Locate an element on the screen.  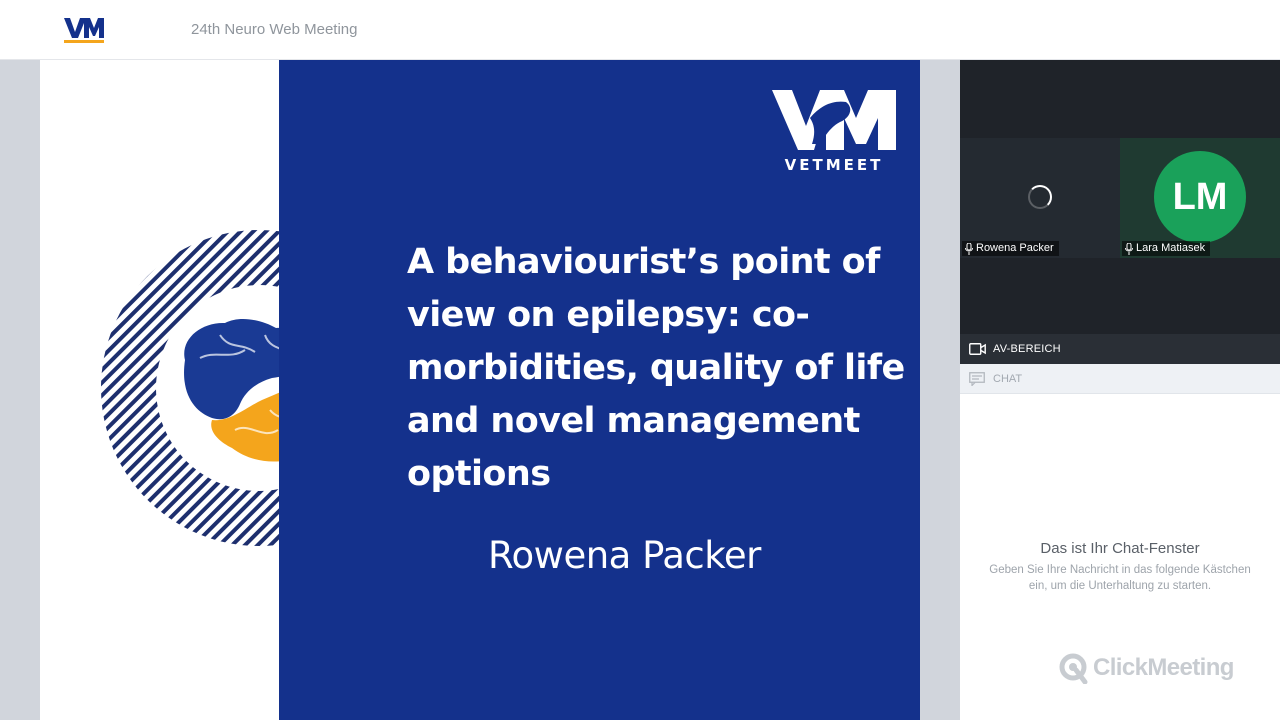
chat-section-label: CHAT is located at coordinates (1008, 379).